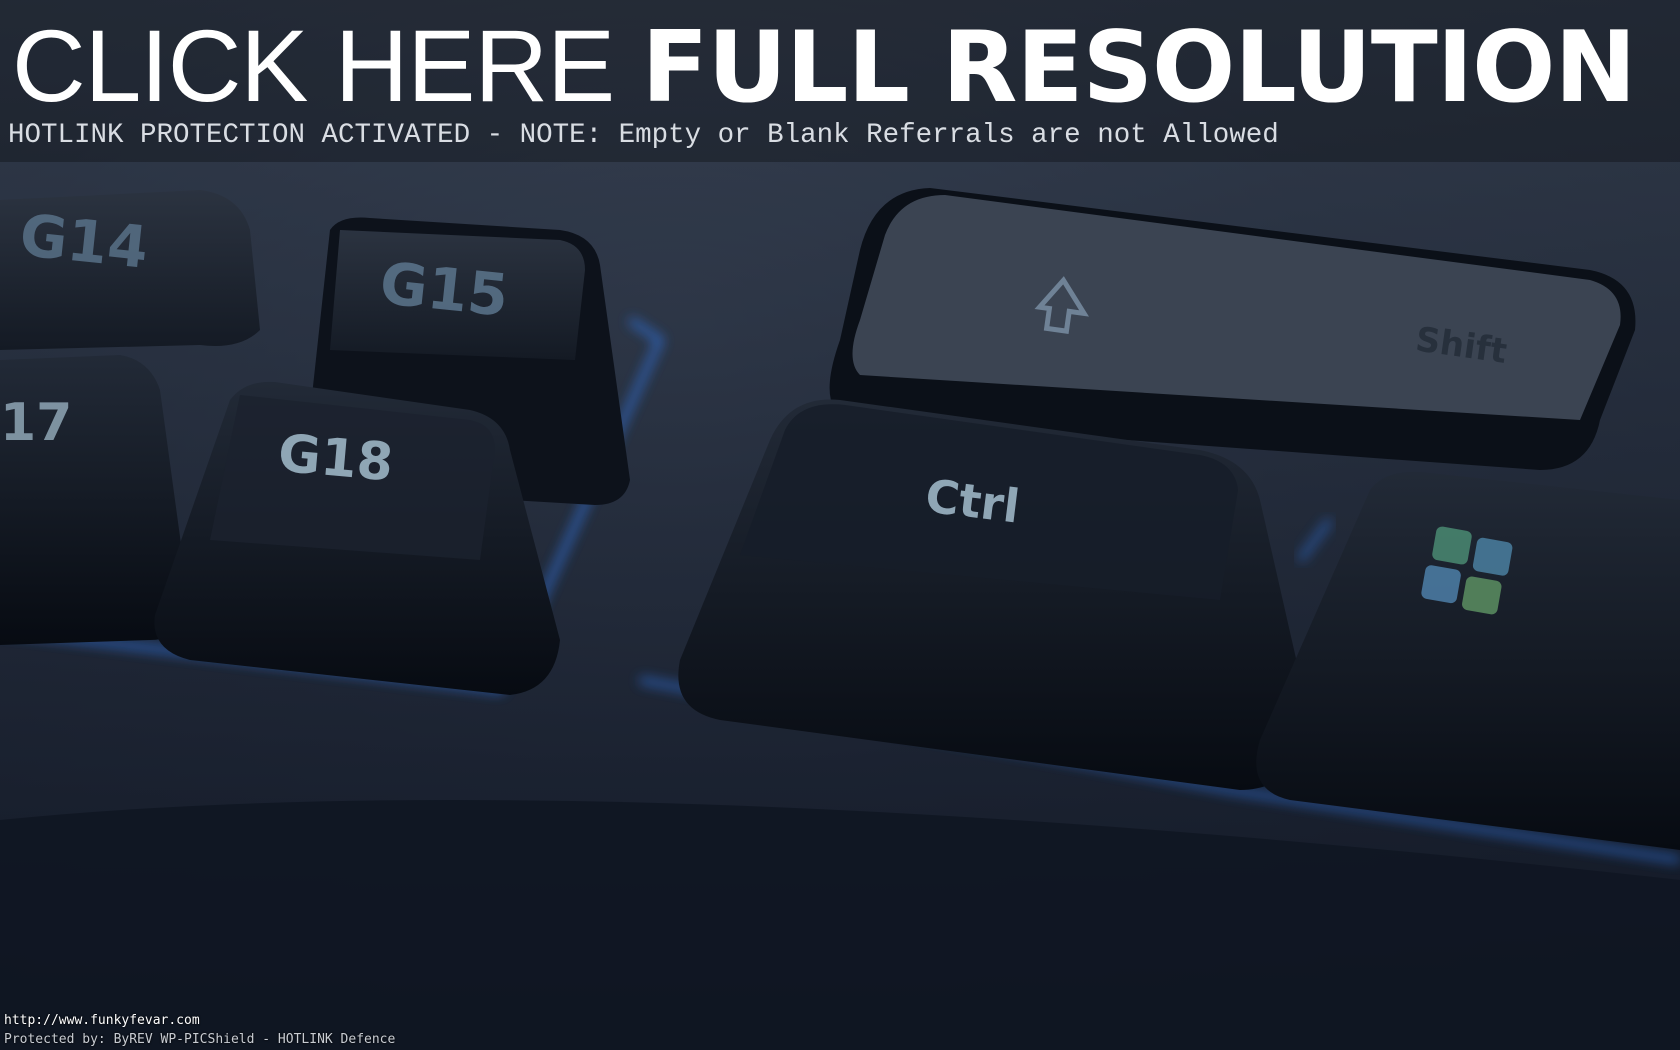 The height and width of the screenshot is (1050, 1680). I want to click on key-g14: G14, so click(130, 270).